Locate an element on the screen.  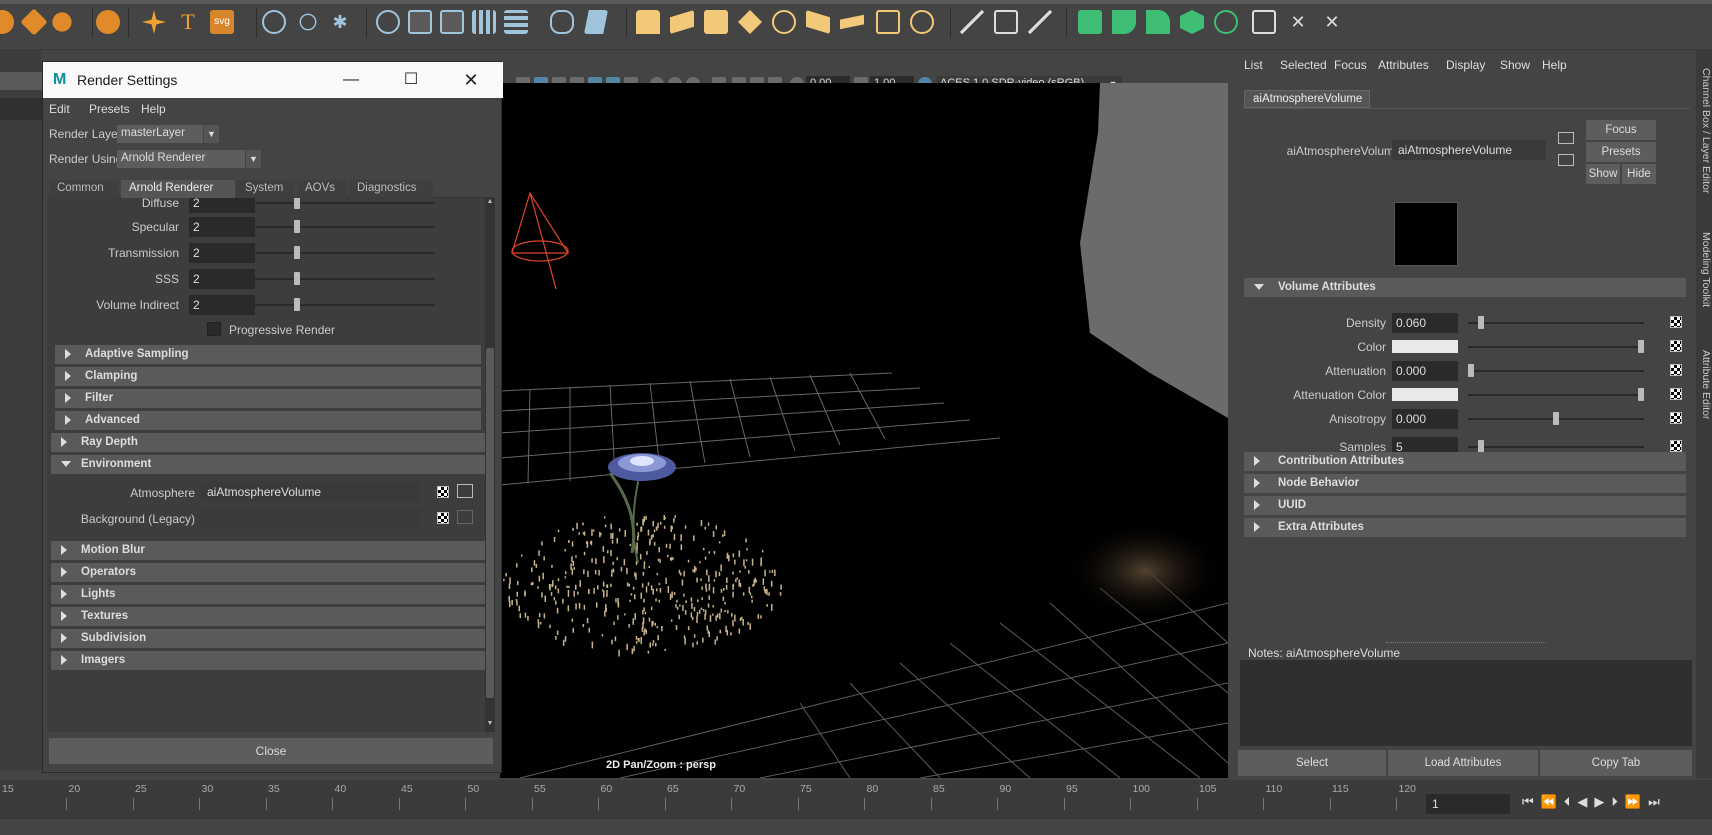
select-button: Select is located at coordinates (1312, 763).